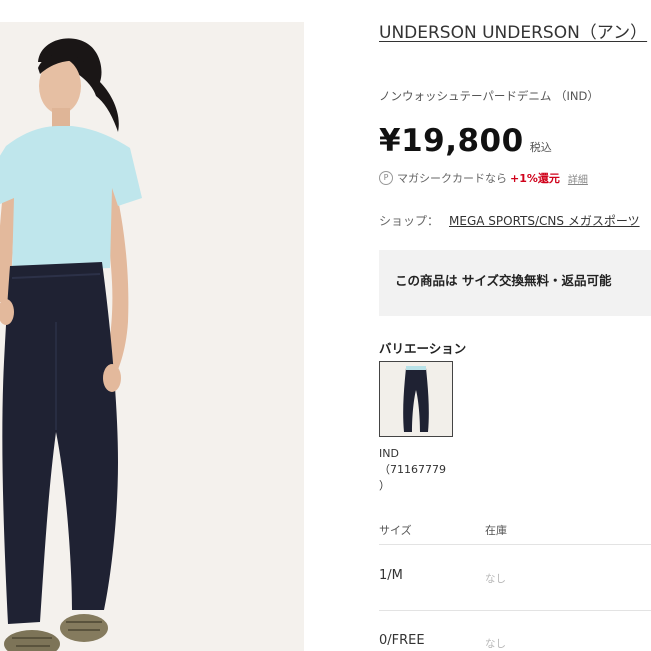  What do you see at coordinates (409, 221) in the screenshot?
I see `shop-label: ショップ：` at bounding box center [409, 221].